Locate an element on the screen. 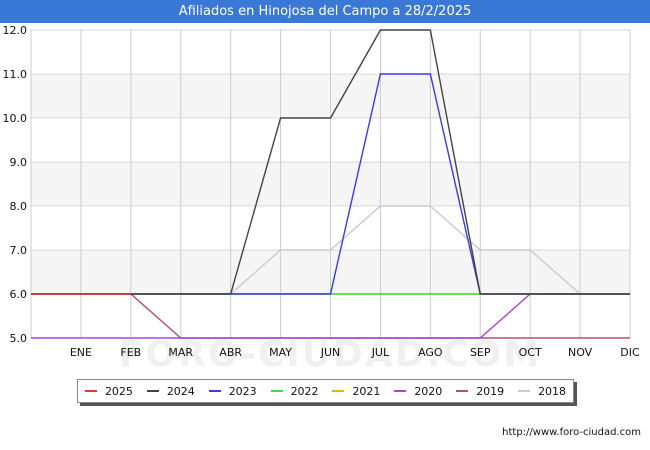  y-tick-label: 11.0 is located at coordinates (15, 74).